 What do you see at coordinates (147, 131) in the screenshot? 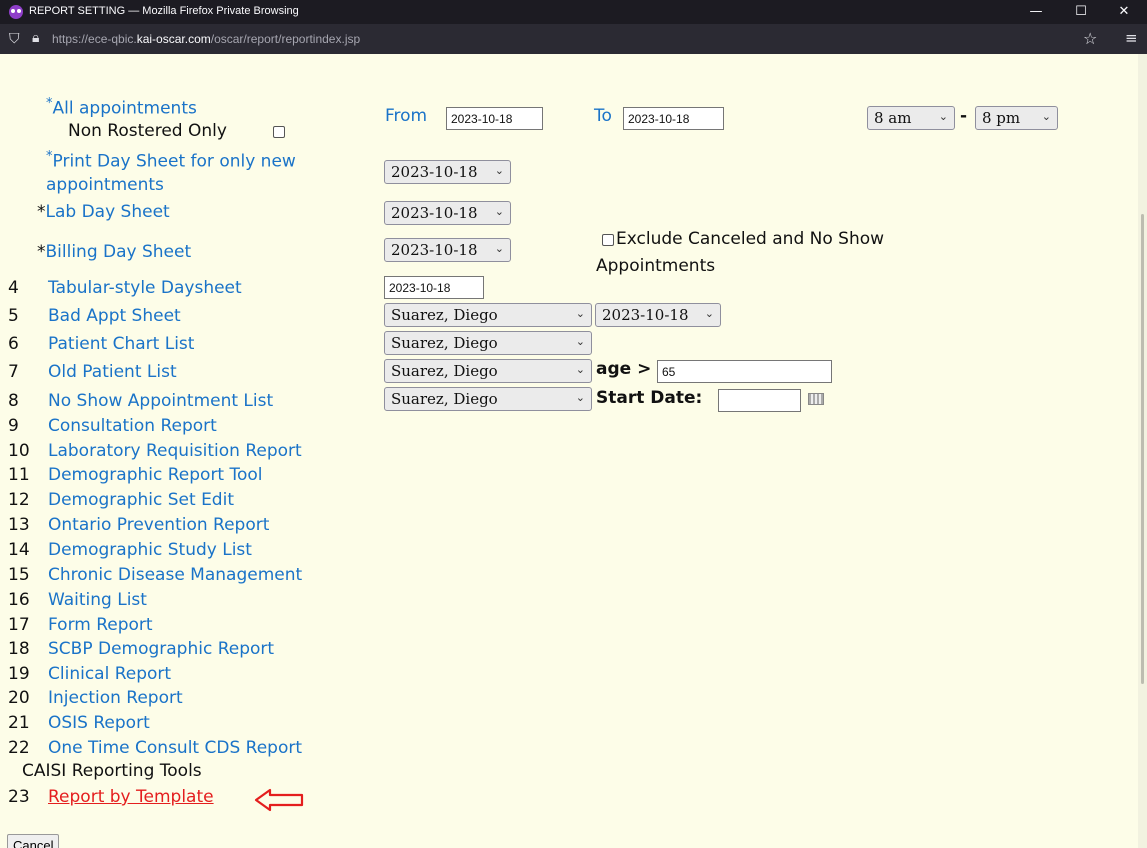
I see `non-rostered-only-label: Non Rostered Only` at bounding box center [147, 131].